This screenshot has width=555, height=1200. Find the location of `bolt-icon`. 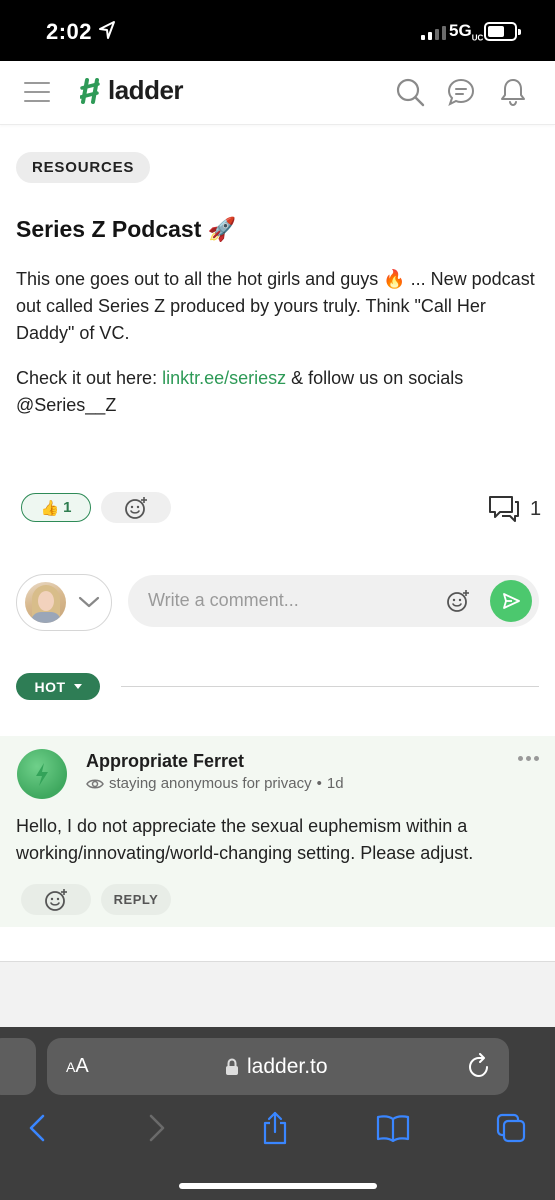

bolt-icon is located at coordinates (42, 774).